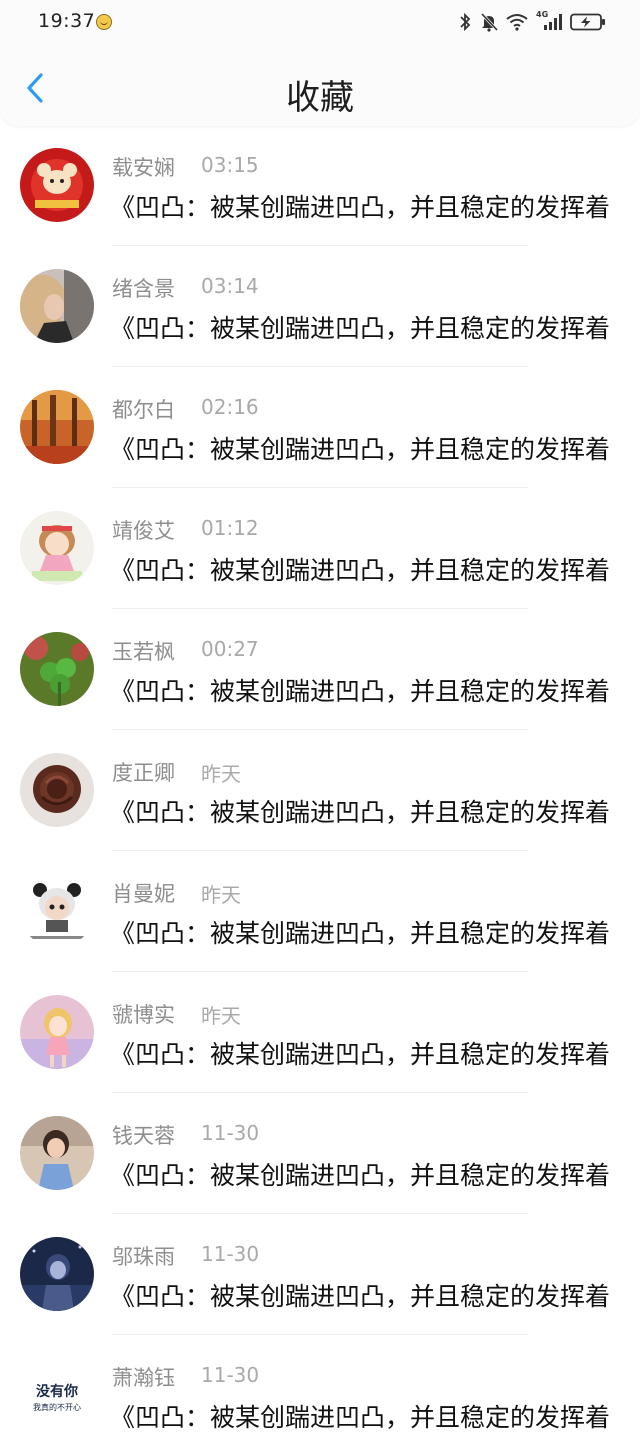 The width and height of the screenshot is (640, 1433). I want to click on mute-bell-icon, so click(489, 22).